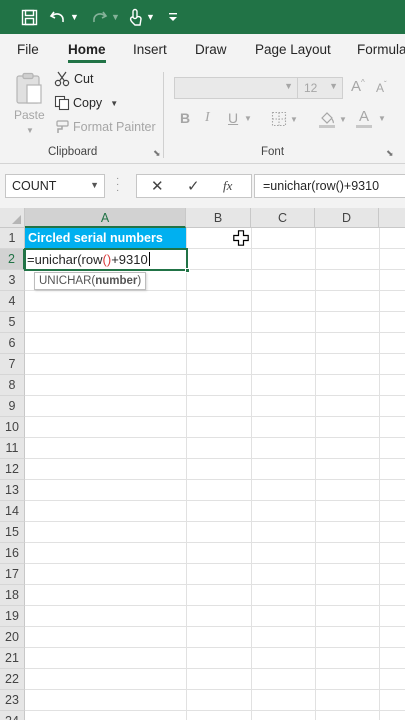 The width and height of the screenshot is (405, 720). I want to click on copy-icon, so click(62, 103).